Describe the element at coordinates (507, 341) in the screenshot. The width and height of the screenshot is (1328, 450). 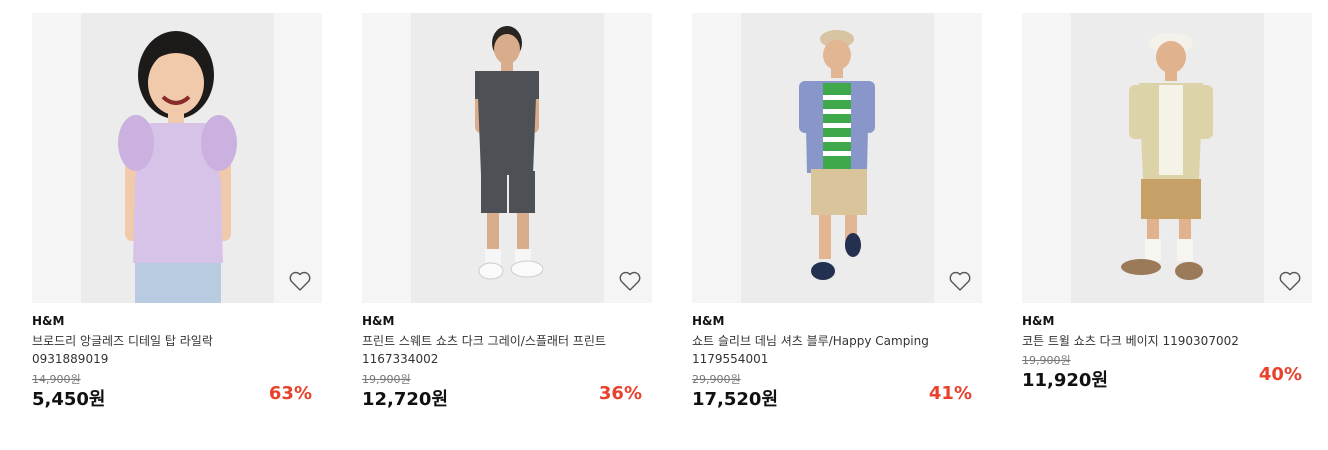
I see `product-name: 프린트 스웨트 쇼츠 다크 그레이/스플래터 프린트` at that location.